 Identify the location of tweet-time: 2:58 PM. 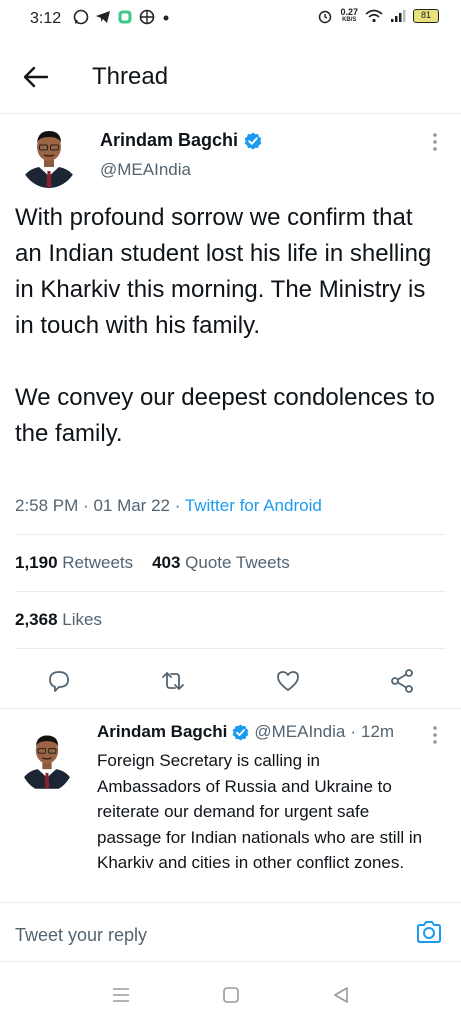
(47, 505).